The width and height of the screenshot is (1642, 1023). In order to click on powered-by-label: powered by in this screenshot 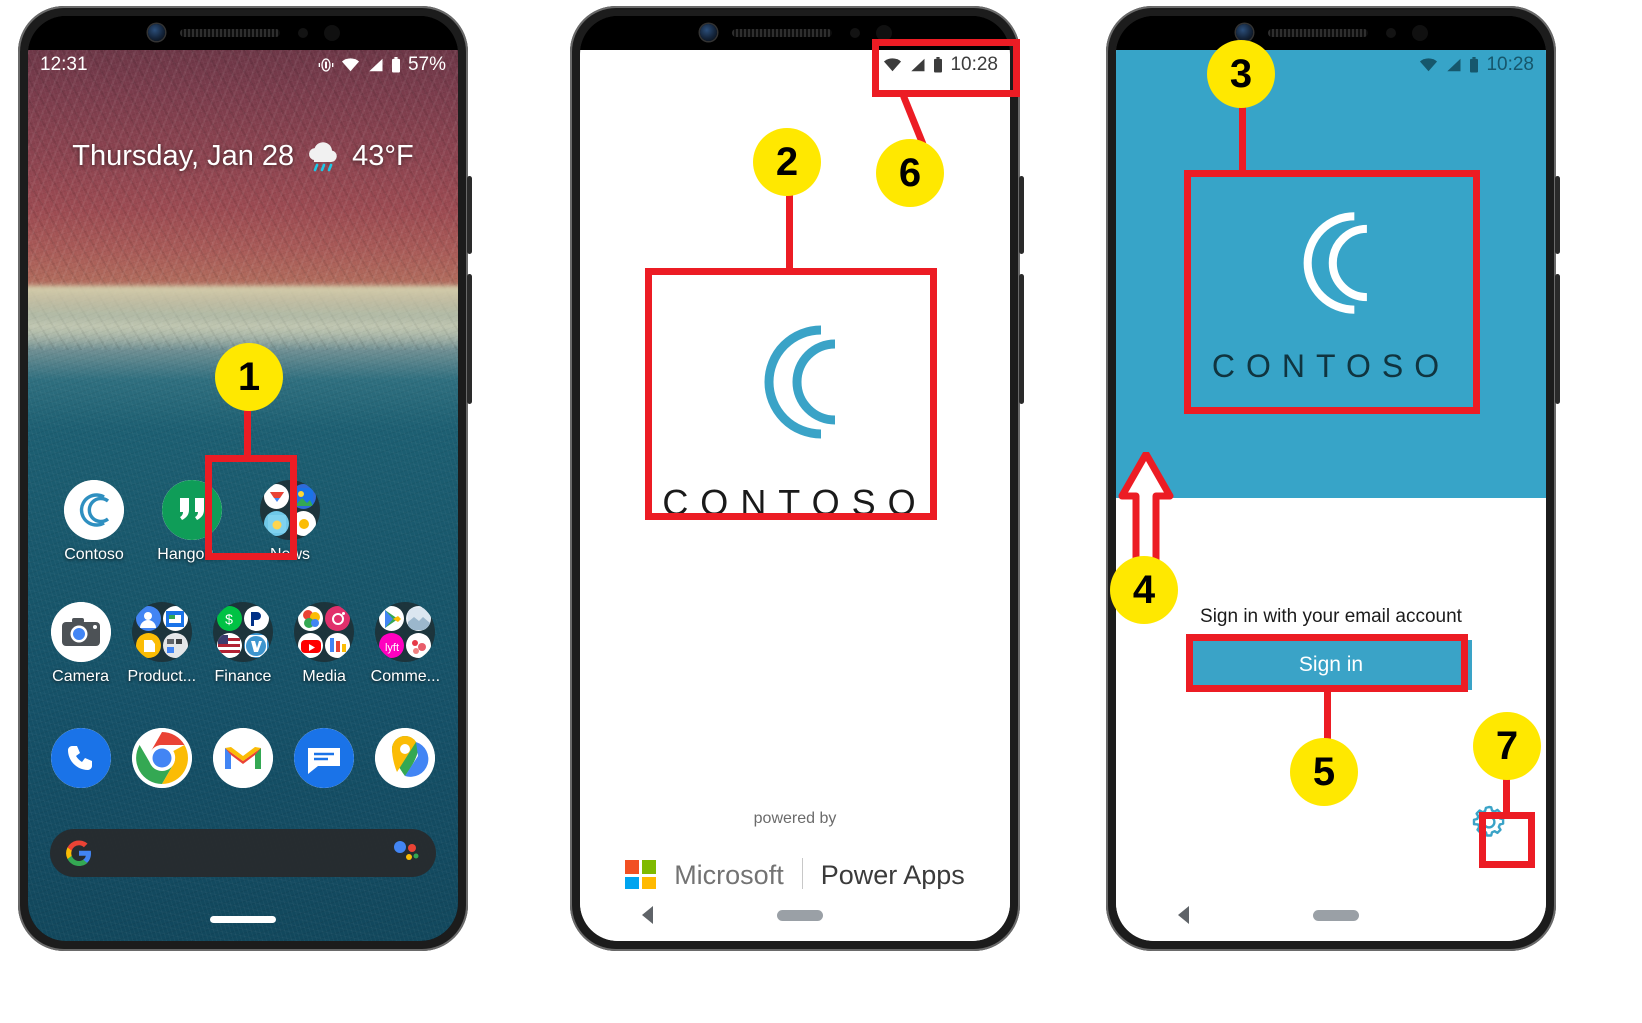, I will do `click(795, 818)`.